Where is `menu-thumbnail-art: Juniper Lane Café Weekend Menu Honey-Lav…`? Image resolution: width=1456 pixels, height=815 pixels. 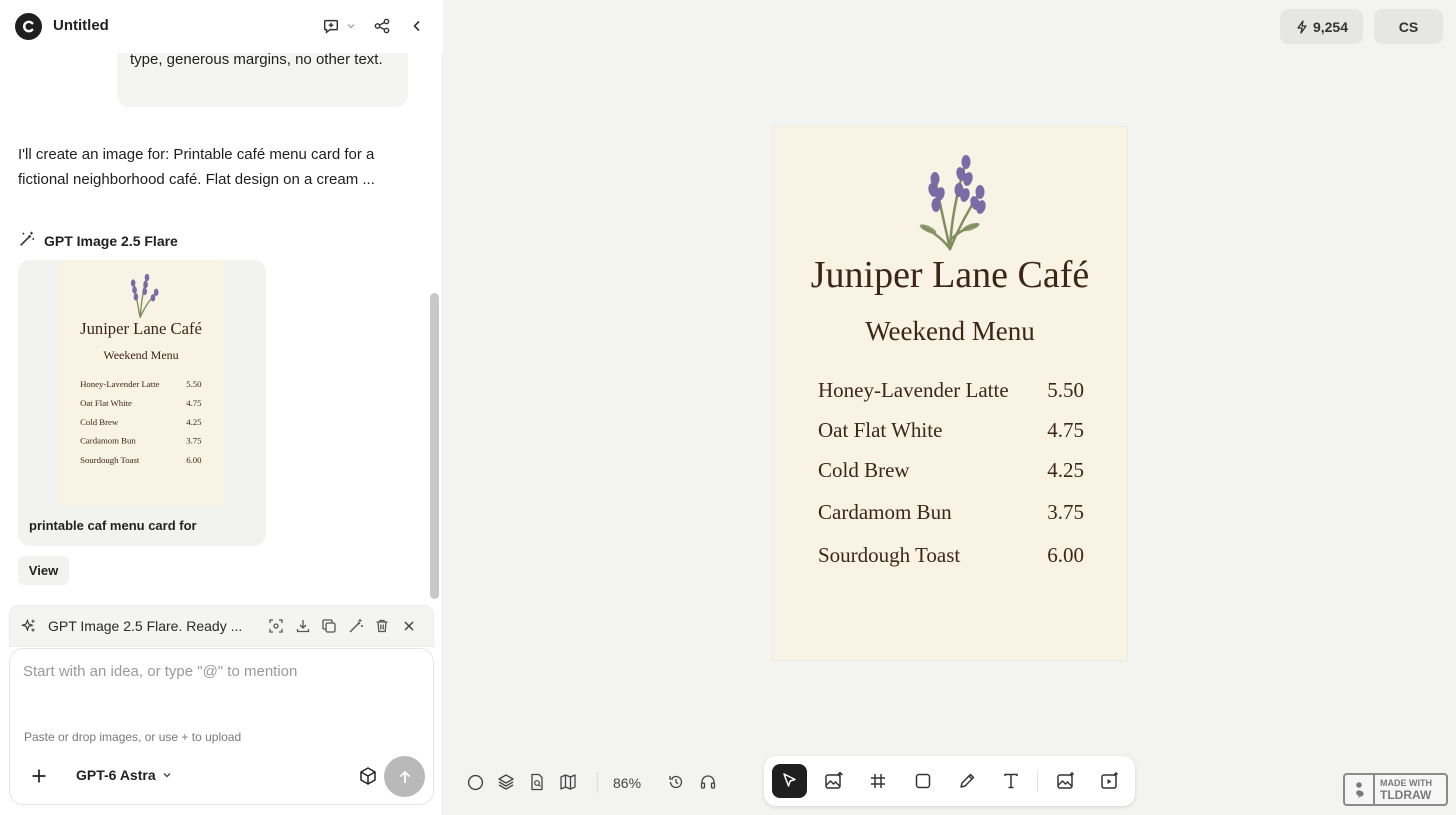 menu-thumbnail-art: Juniper Lane Café Weekend Menu Honey-Lav… is located at coordinates (141, 369).